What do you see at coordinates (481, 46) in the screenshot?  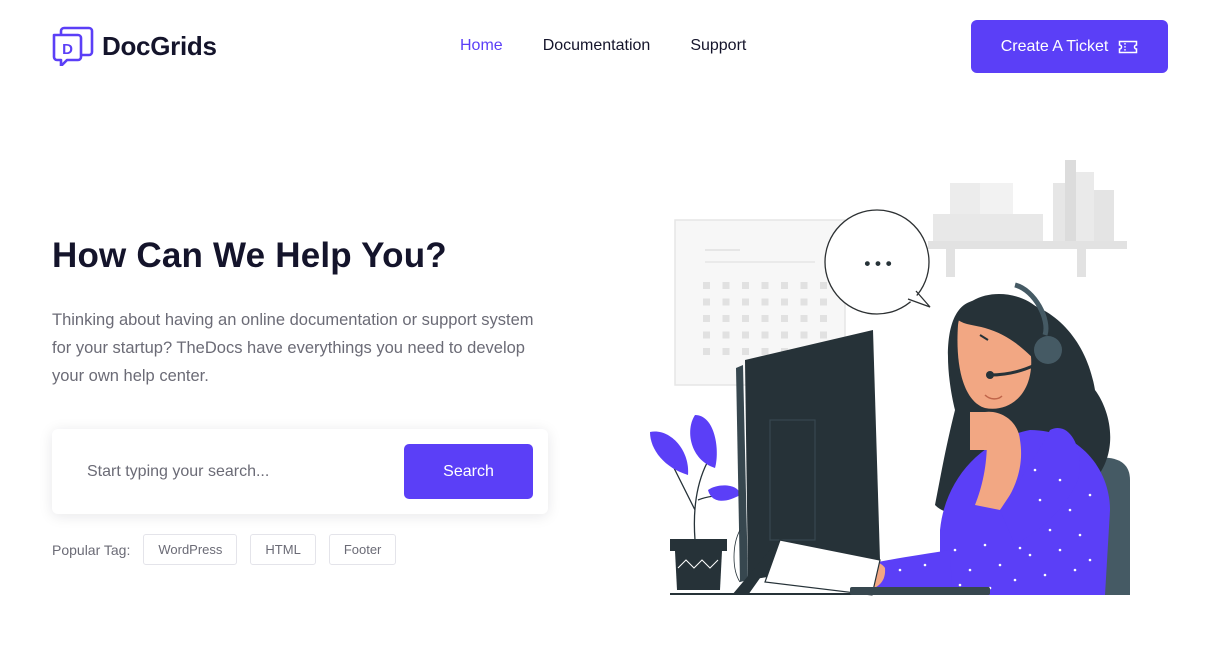 I see `nav-item-home: Home` at bounding box center [481, 46].